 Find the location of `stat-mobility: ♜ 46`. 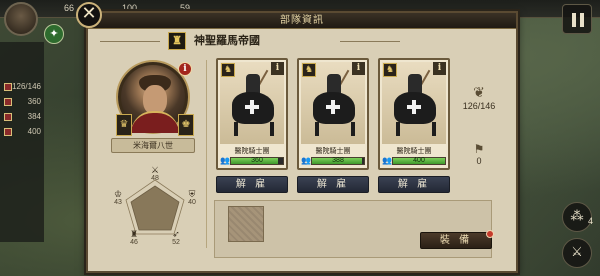

stat-mobility: ♜ 46 is located at coordinates (134, 238).